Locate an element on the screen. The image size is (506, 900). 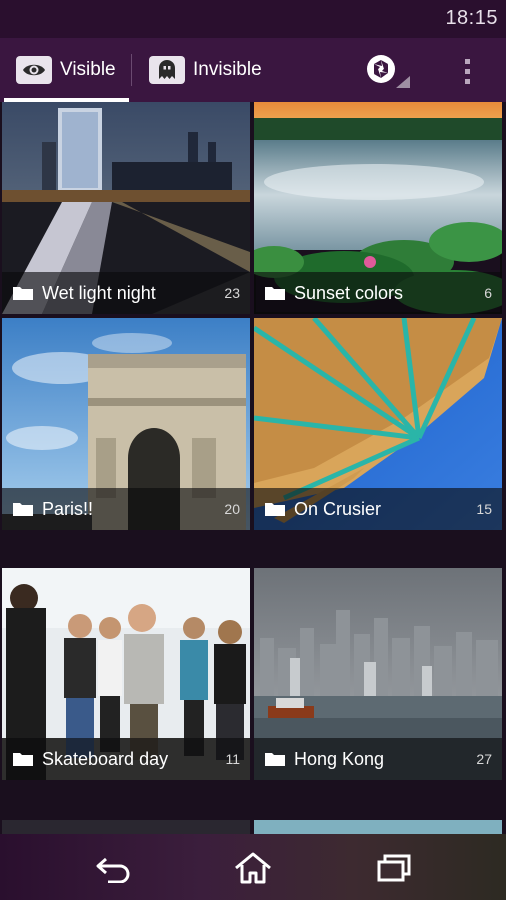
navigation-bar is located at coordinates (253, 867).